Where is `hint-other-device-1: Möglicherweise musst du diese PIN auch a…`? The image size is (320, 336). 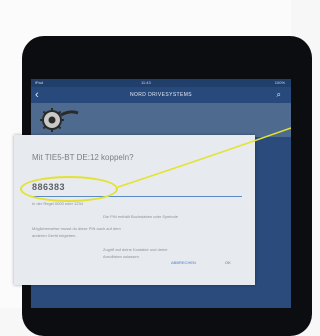 hint-other-device-1: Möglicherweise musst du diese PIN auch a… is located at coordinates (76, 228).